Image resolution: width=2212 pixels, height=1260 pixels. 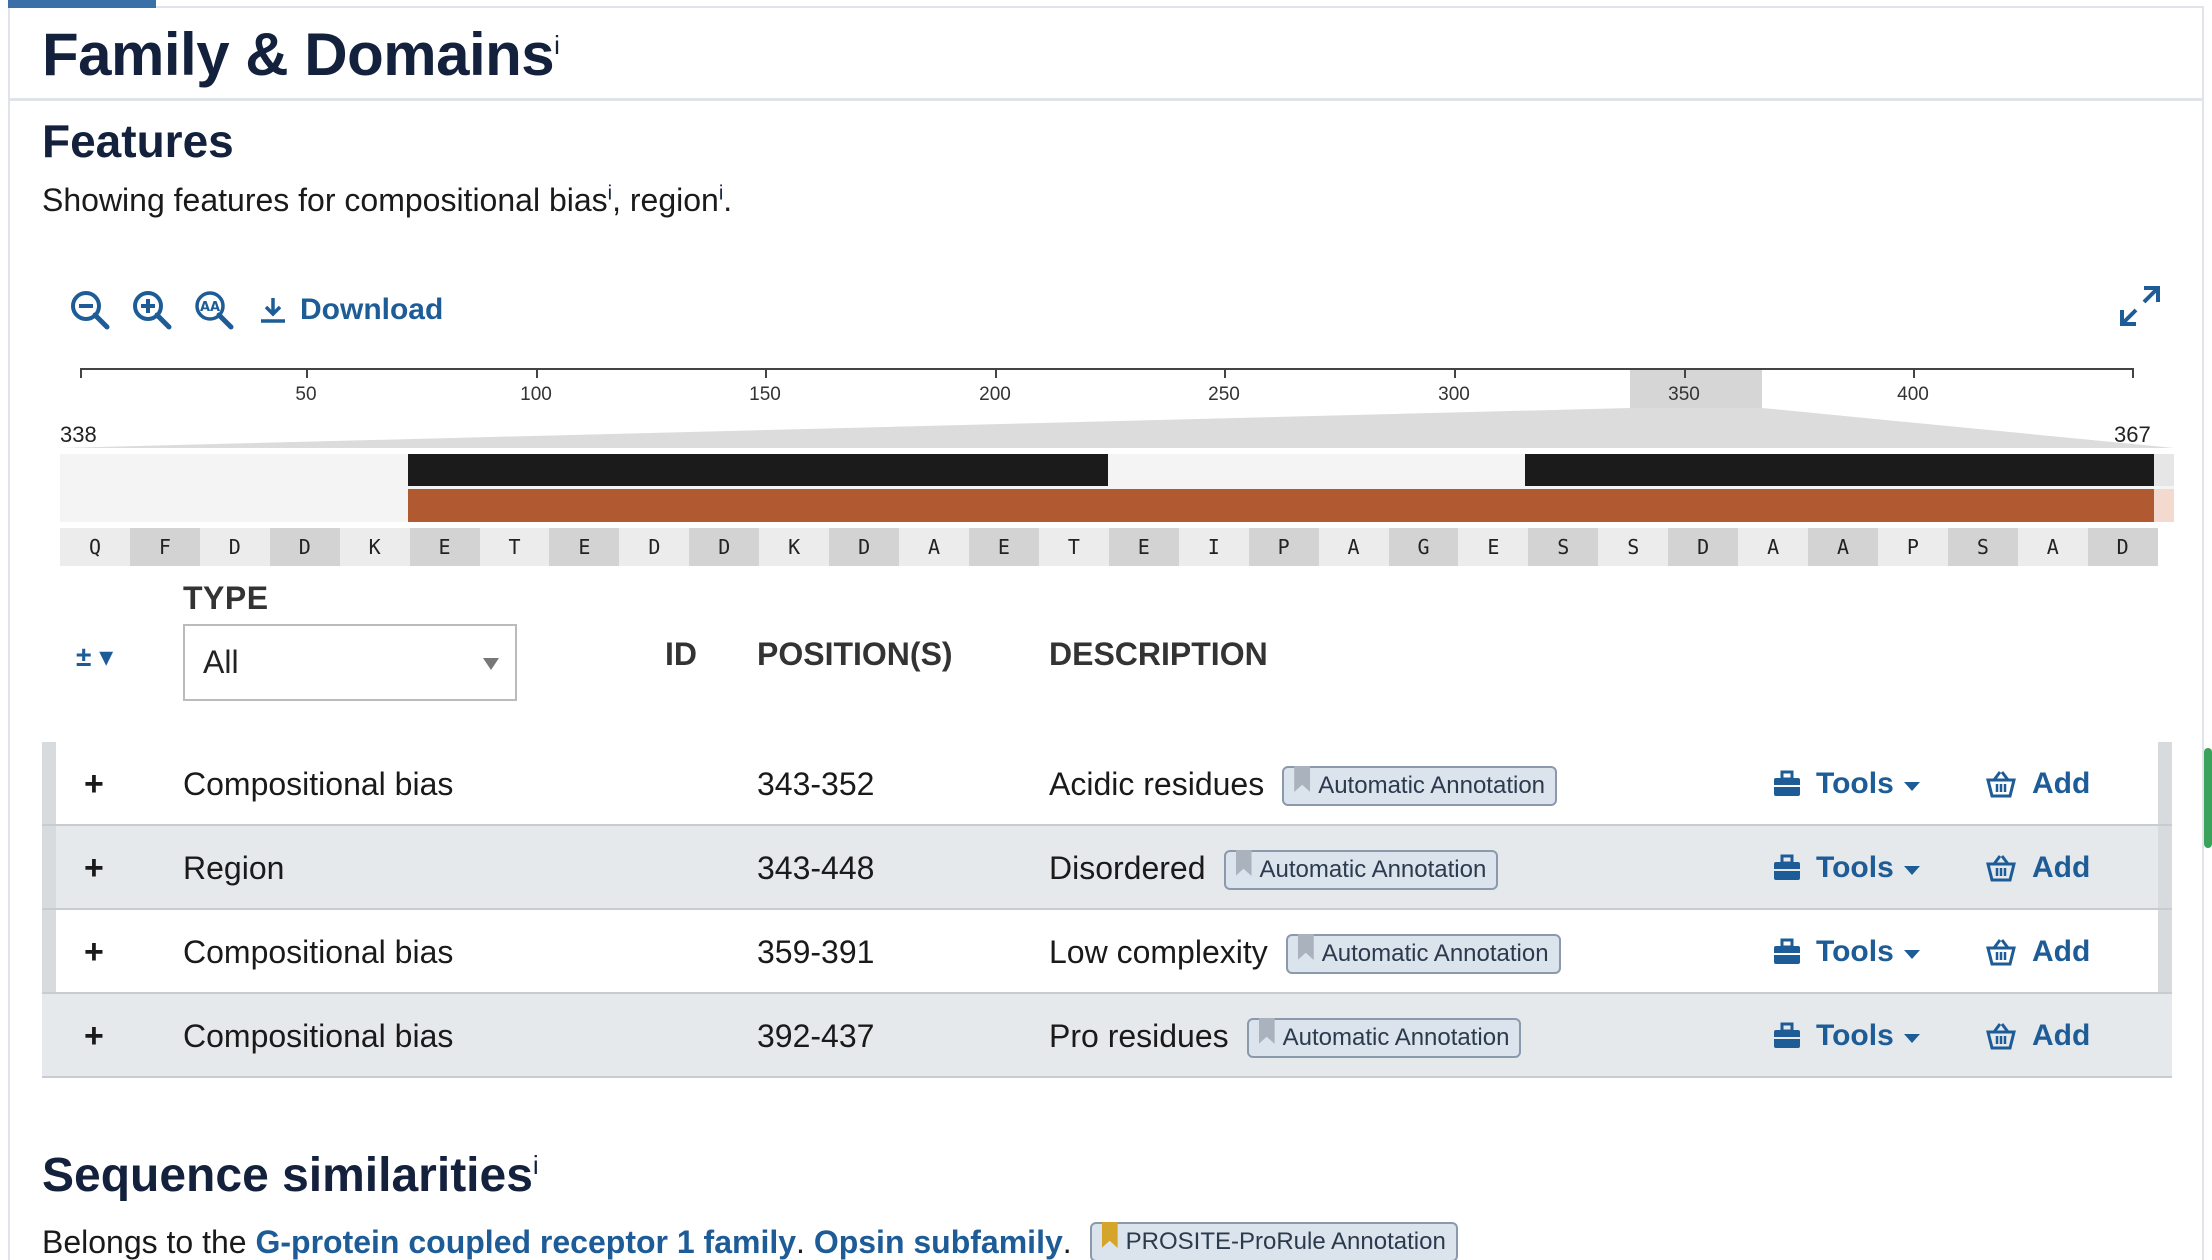 I want to click on track-feature-region-disordered, so click(x=1281, y=505).